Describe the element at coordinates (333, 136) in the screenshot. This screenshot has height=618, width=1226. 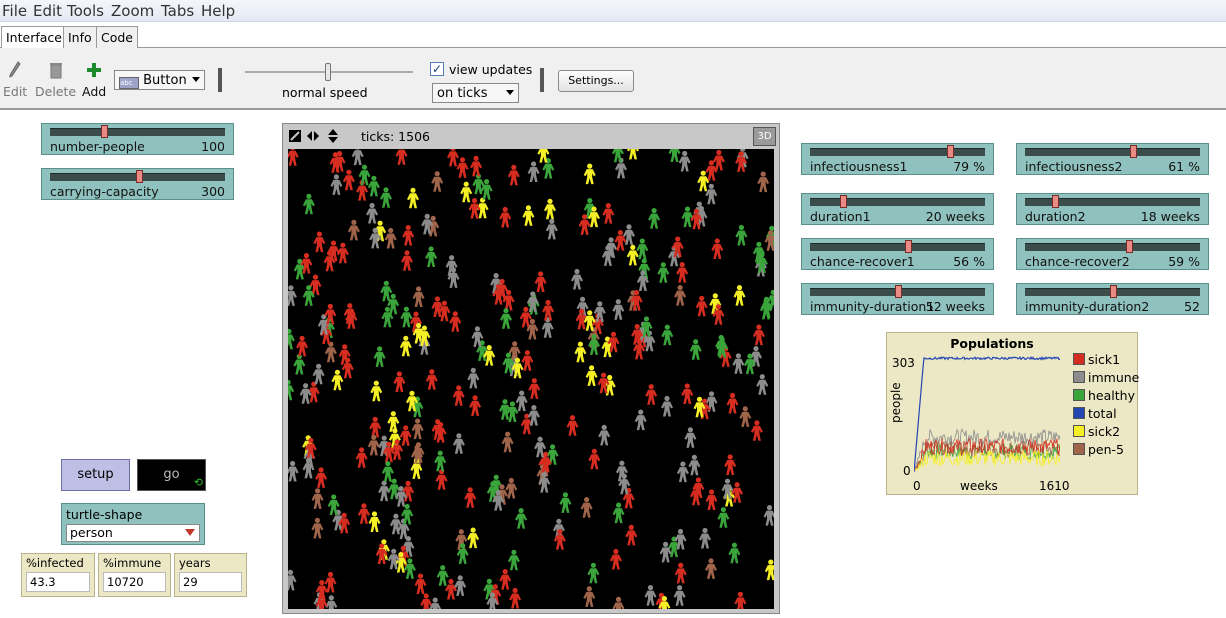
I see `vertical-arrows-icon` at that location.